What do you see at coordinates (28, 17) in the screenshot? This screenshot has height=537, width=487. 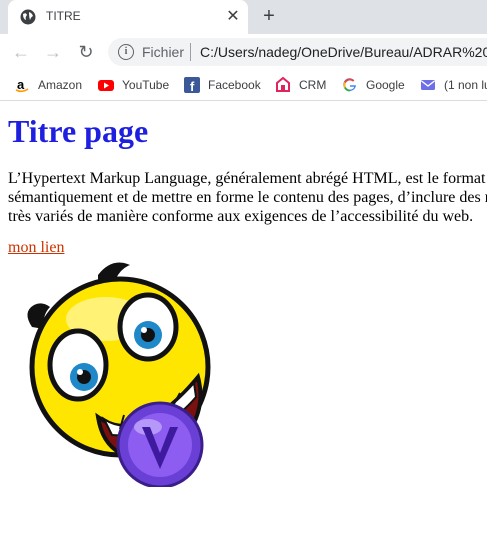 I see `globe-icon` at bounding box center [28, 17].